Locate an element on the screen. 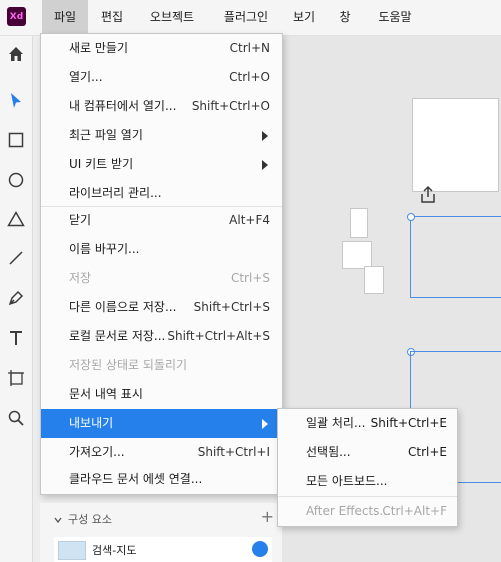  component-thumbnail is located at coordinates (72, 550).